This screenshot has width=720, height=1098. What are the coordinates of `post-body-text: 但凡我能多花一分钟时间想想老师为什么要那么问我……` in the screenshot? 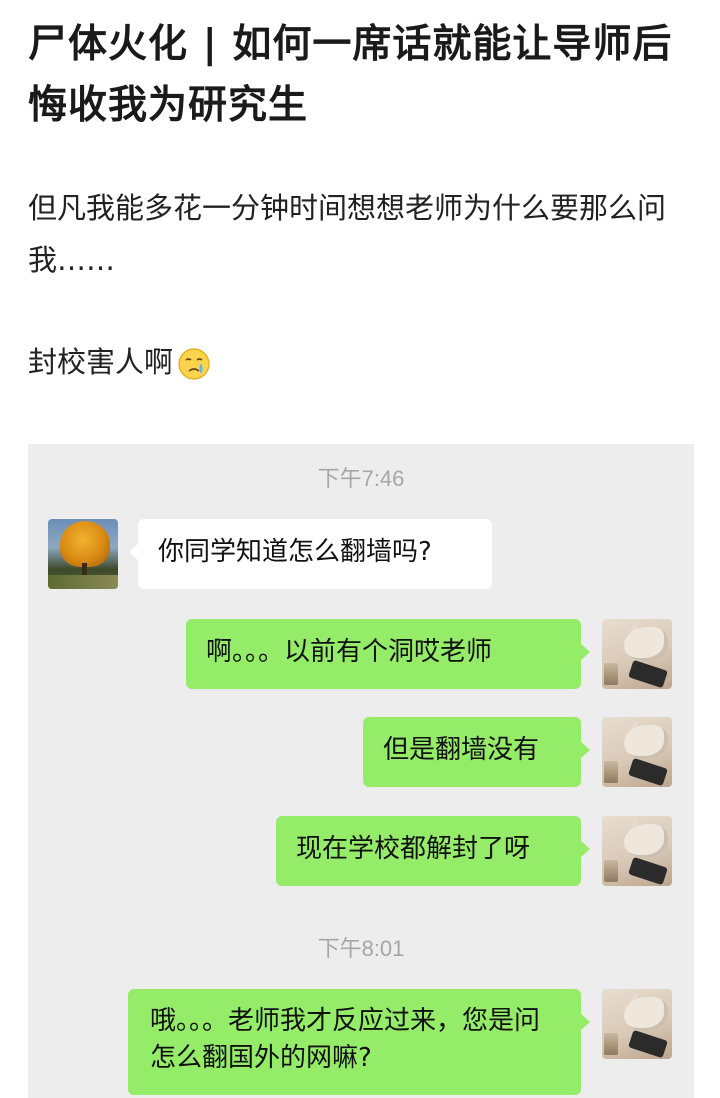 It's located at (347, 234).